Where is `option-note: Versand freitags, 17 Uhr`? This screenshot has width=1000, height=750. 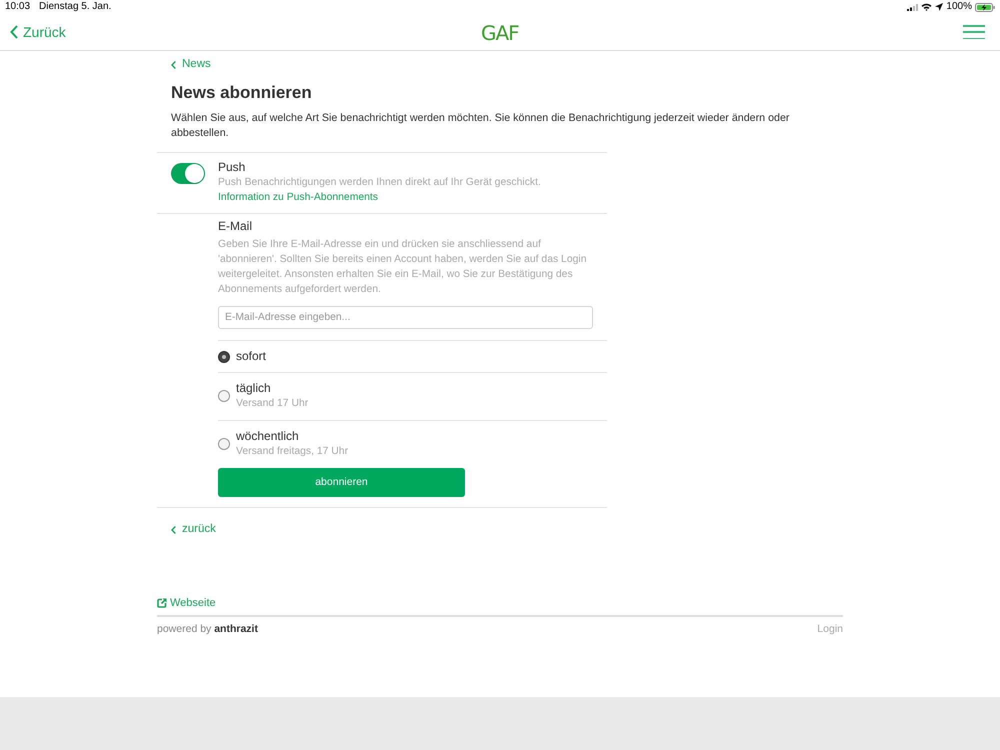 option-note: Versand freitags, 17 Uhr is located at coordinates (292, 452).